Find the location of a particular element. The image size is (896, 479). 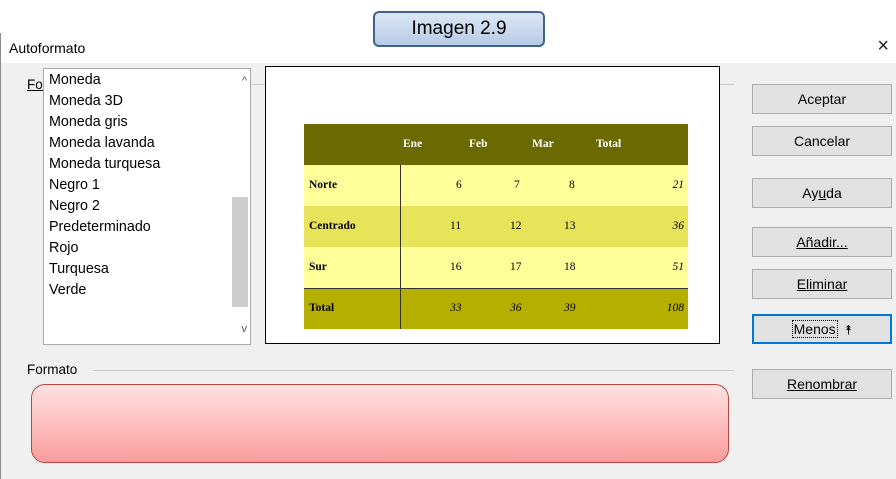

table-cell: 108 is located at coordinates (675, 308).